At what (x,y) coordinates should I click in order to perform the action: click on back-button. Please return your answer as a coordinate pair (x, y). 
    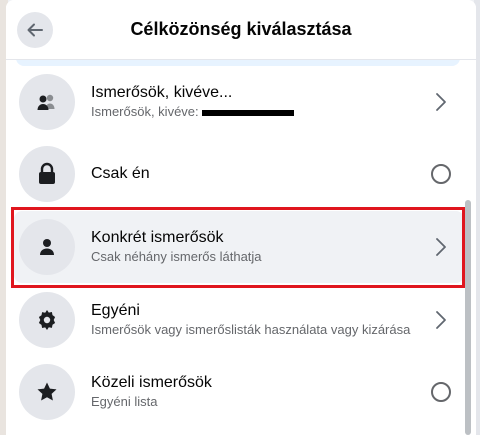
    Looking at the image, I should click on (35, 30).